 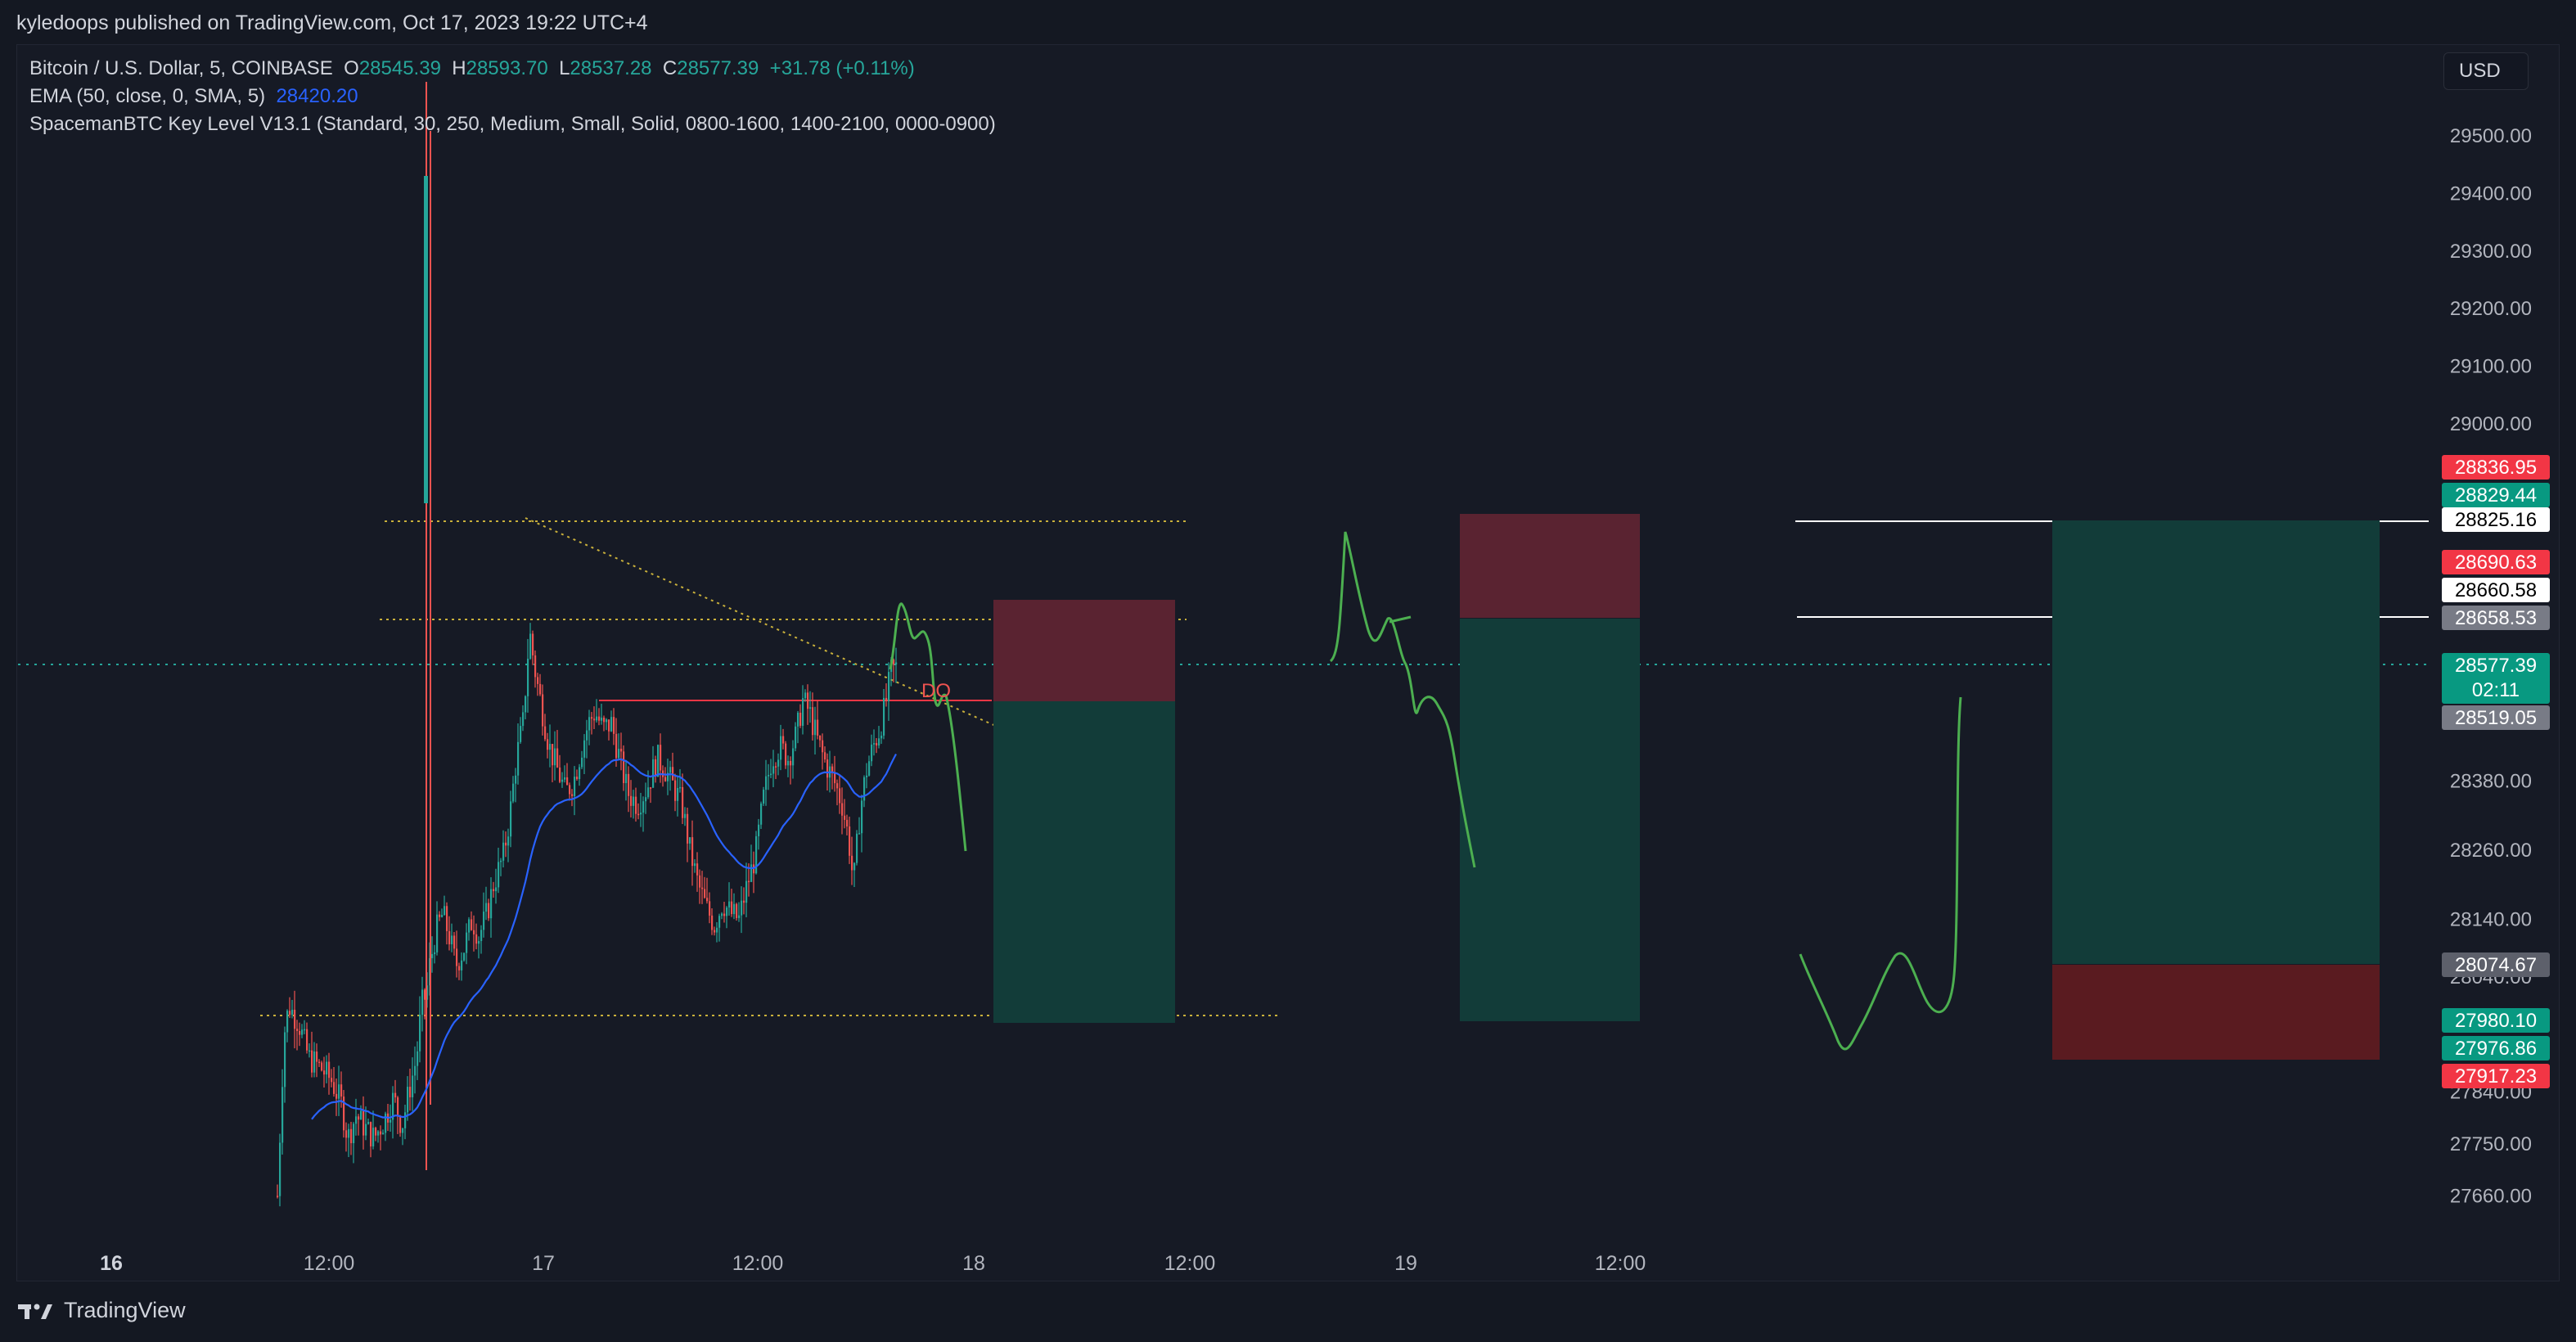 What do you see at coordinates (2216, 742) in the screenshot?
I see `long-position-target-zone` at bounding box center [2216, 742].